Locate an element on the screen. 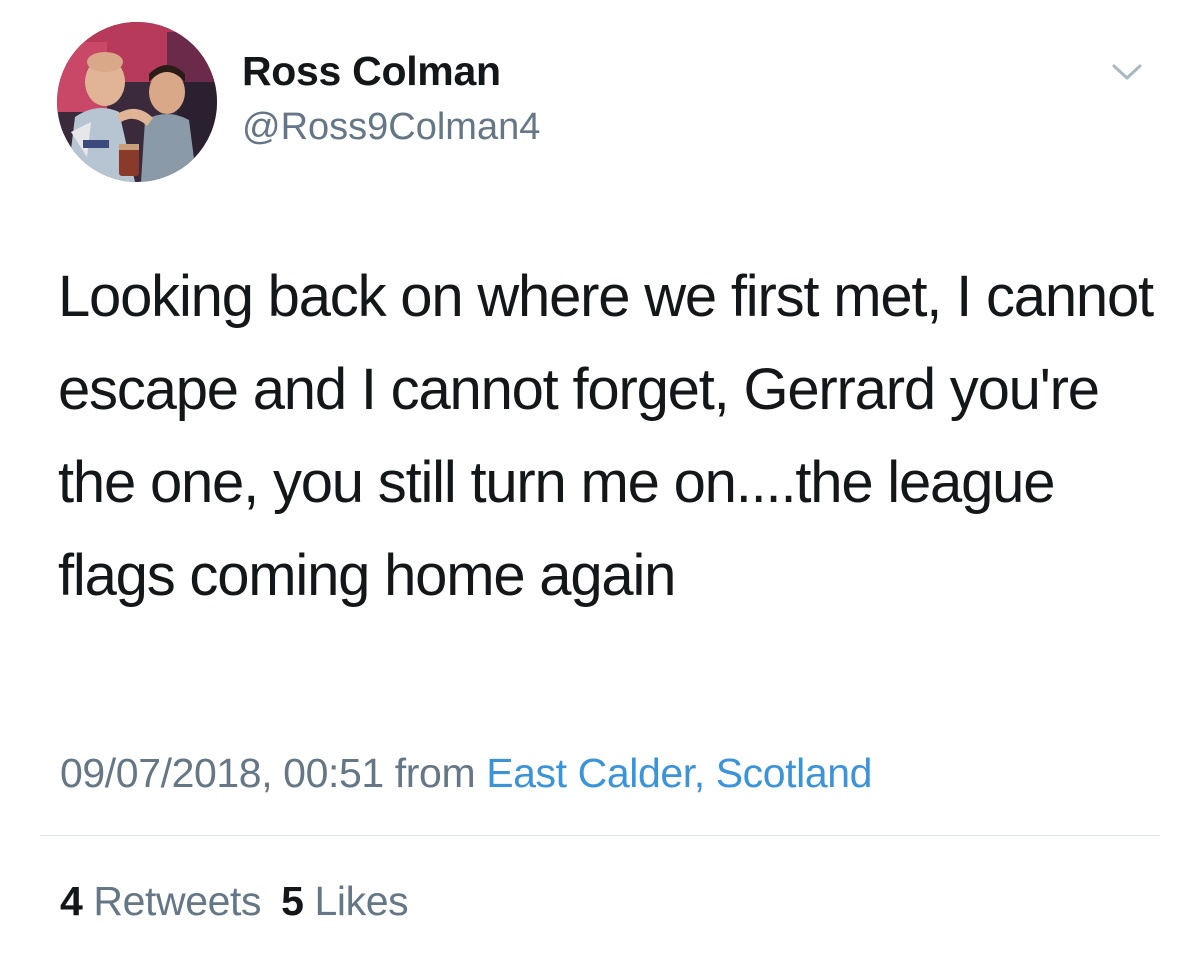 This screenshot has width=1200, height=957. chevron-down-icon is located at coordinates (1127, 72).